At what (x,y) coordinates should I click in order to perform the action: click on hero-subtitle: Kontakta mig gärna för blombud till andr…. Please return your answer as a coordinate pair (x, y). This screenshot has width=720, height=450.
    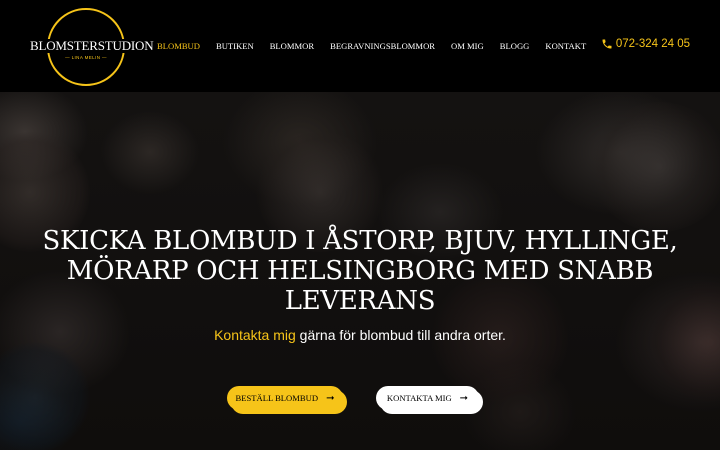
    Looking at the image, I should click on (360, 335).